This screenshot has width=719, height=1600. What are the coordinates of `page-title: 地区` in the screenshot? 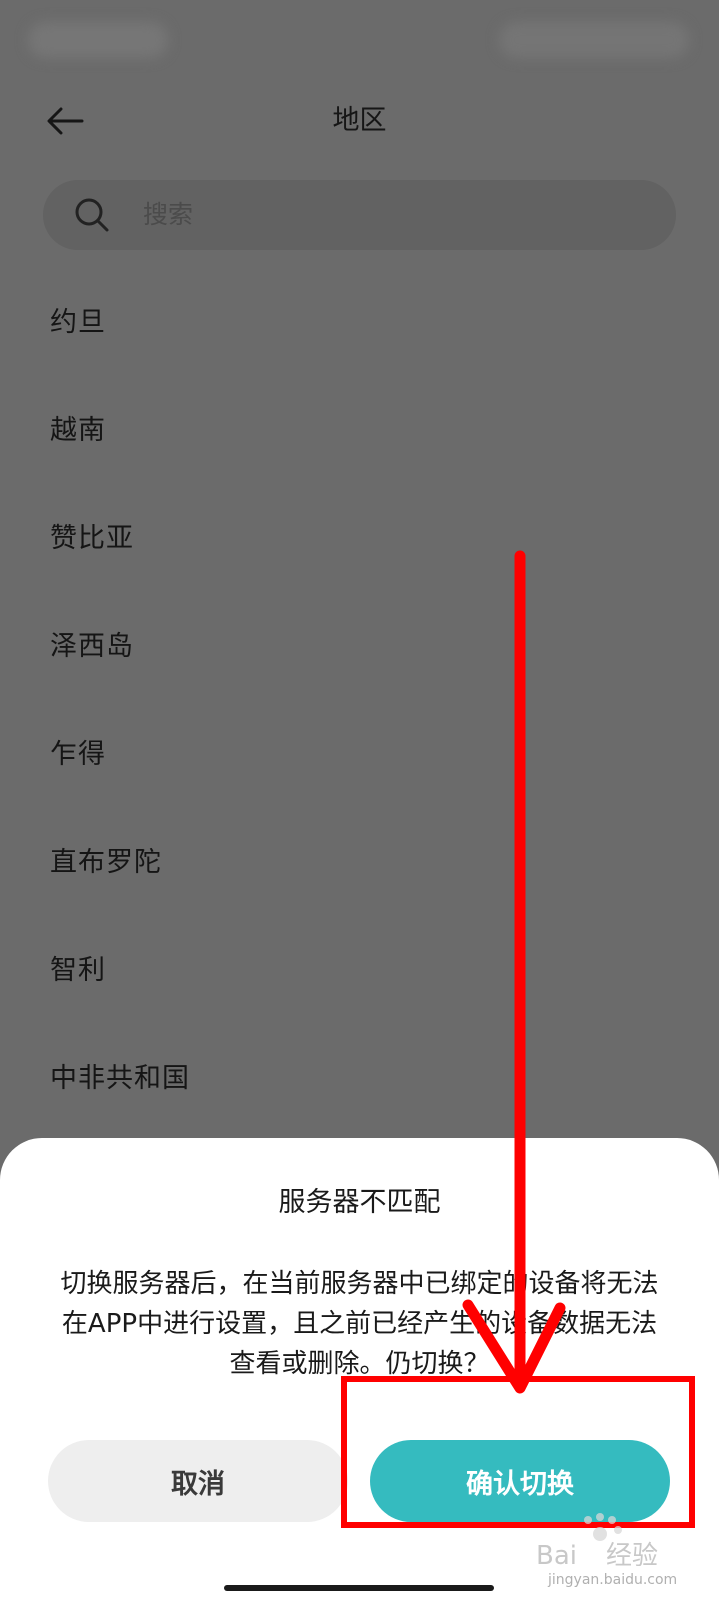 It's located at (359, 120).